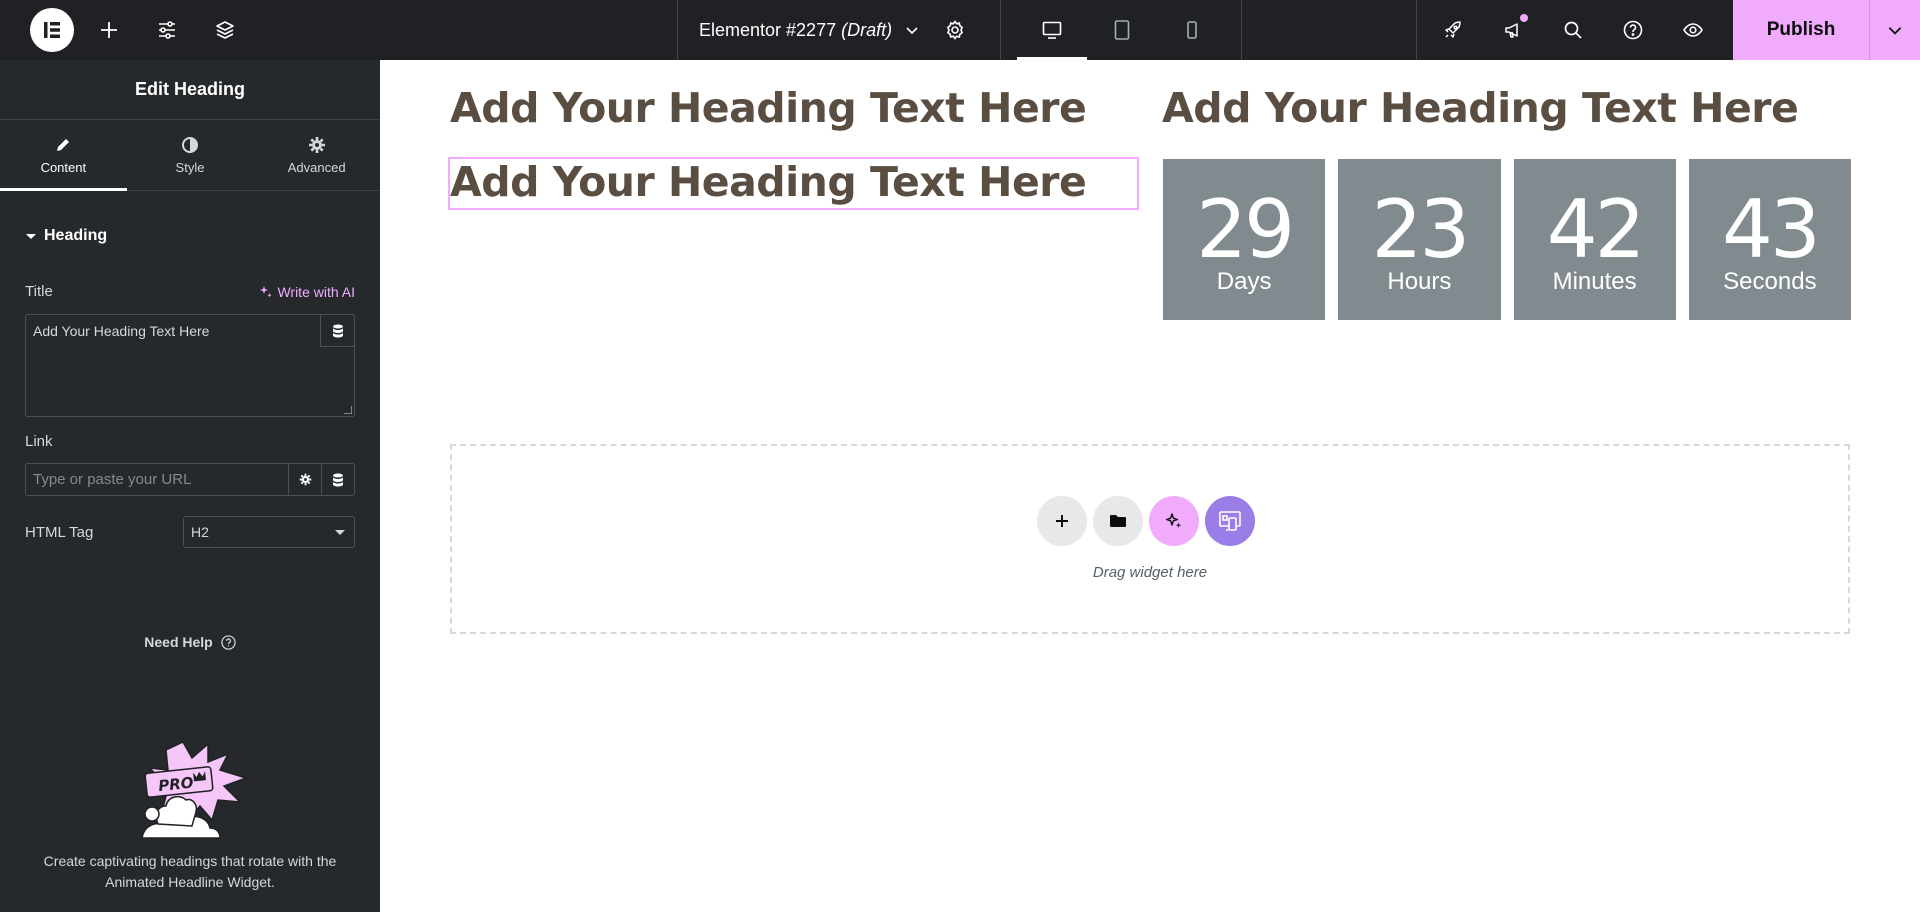  I want to click on countdown-value: 29, so click(1245, 229).